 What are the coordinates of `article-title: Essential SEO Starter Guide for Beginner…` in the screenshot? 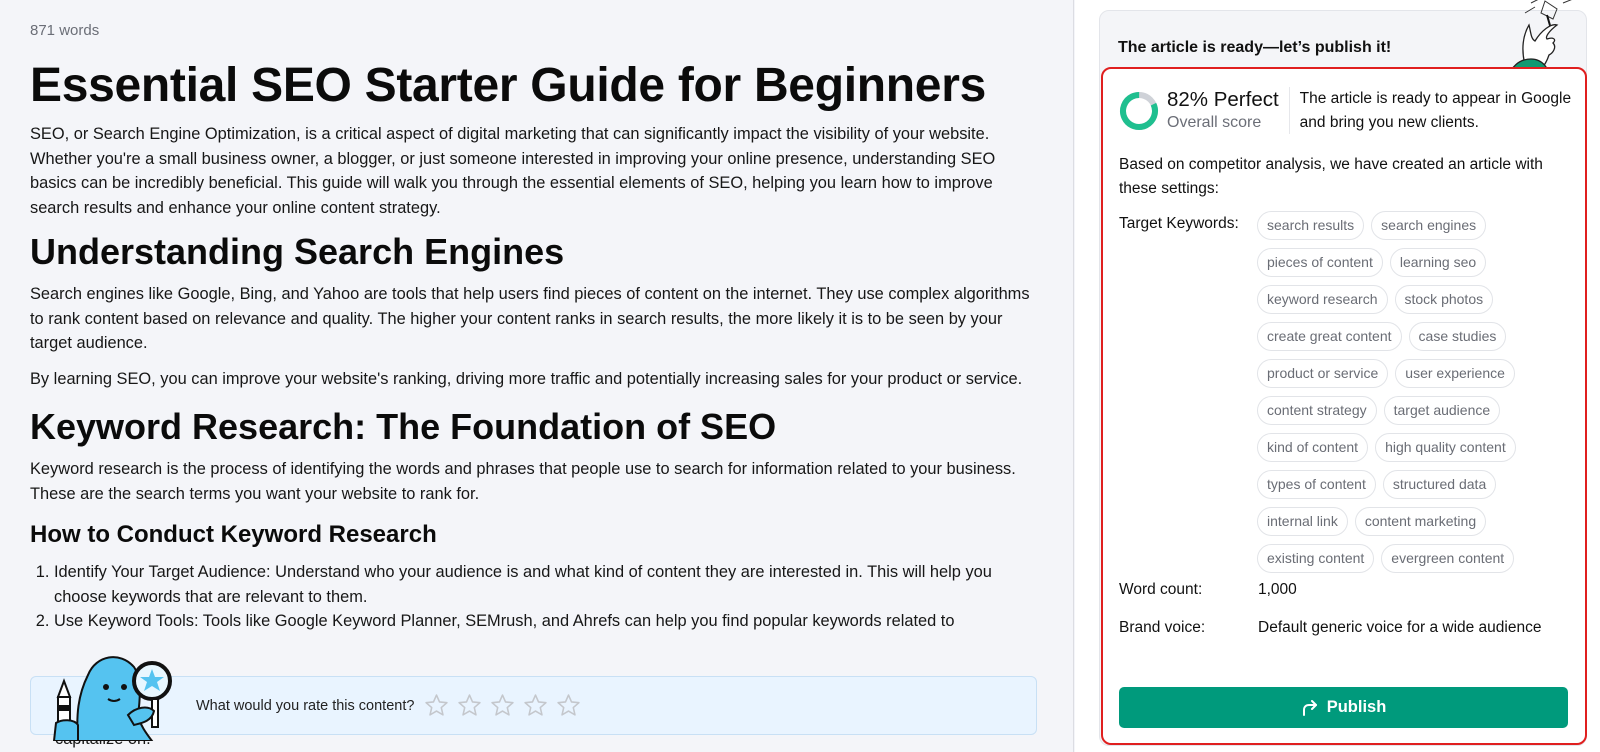 It's located at (535, 86).